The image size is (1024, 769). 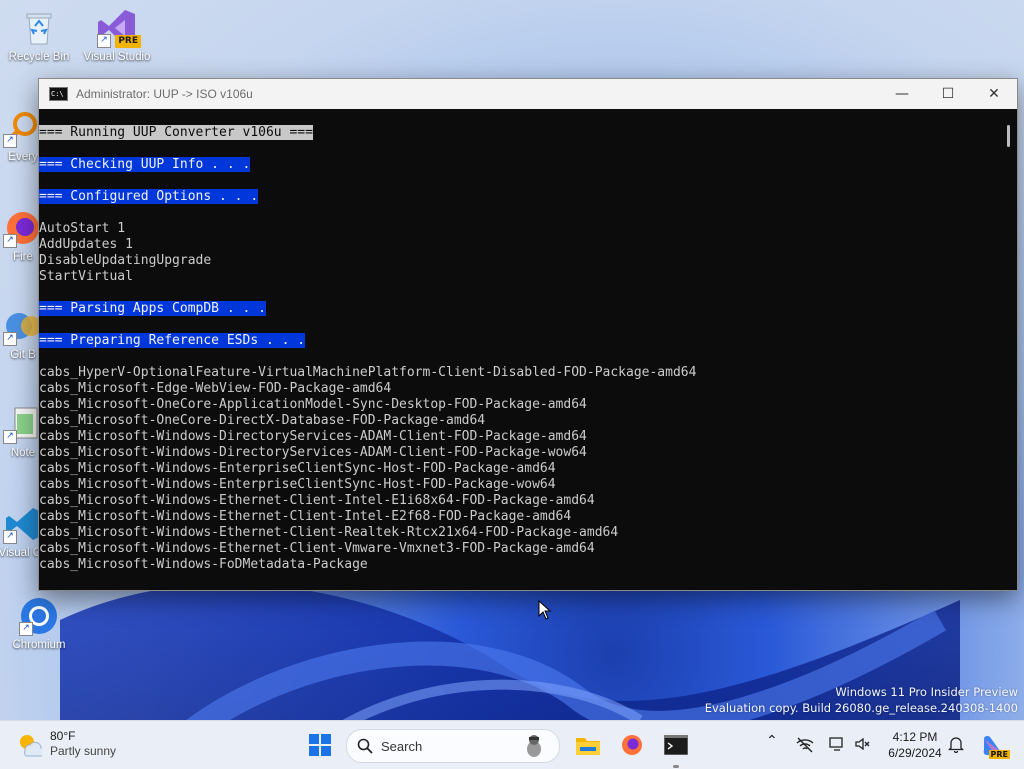 What do you see at coordinates (994, 94) in the screenshot?
I see `close-button: ✕` at bounding box center [994, 94].